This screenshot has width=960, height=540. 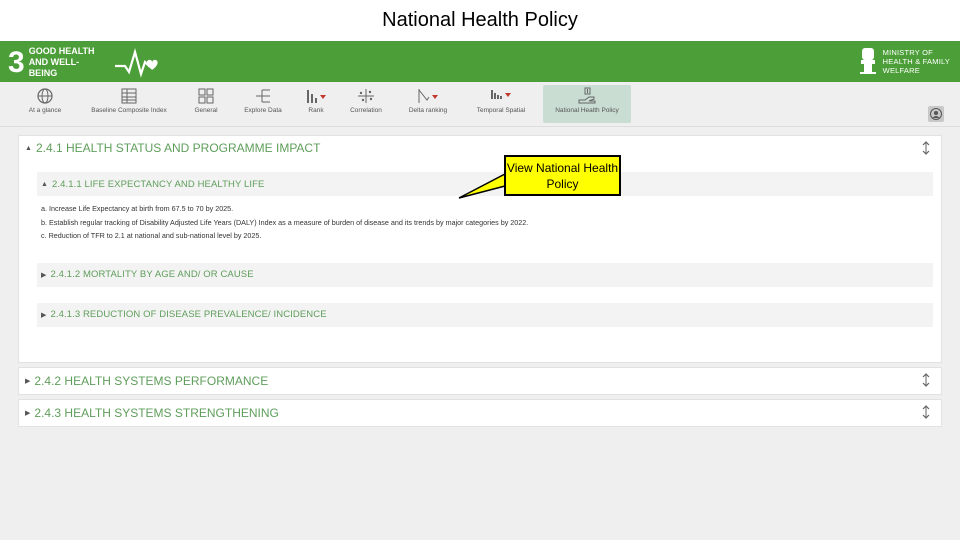 I want to click on callout-pointer, so click(x=482, y=185).